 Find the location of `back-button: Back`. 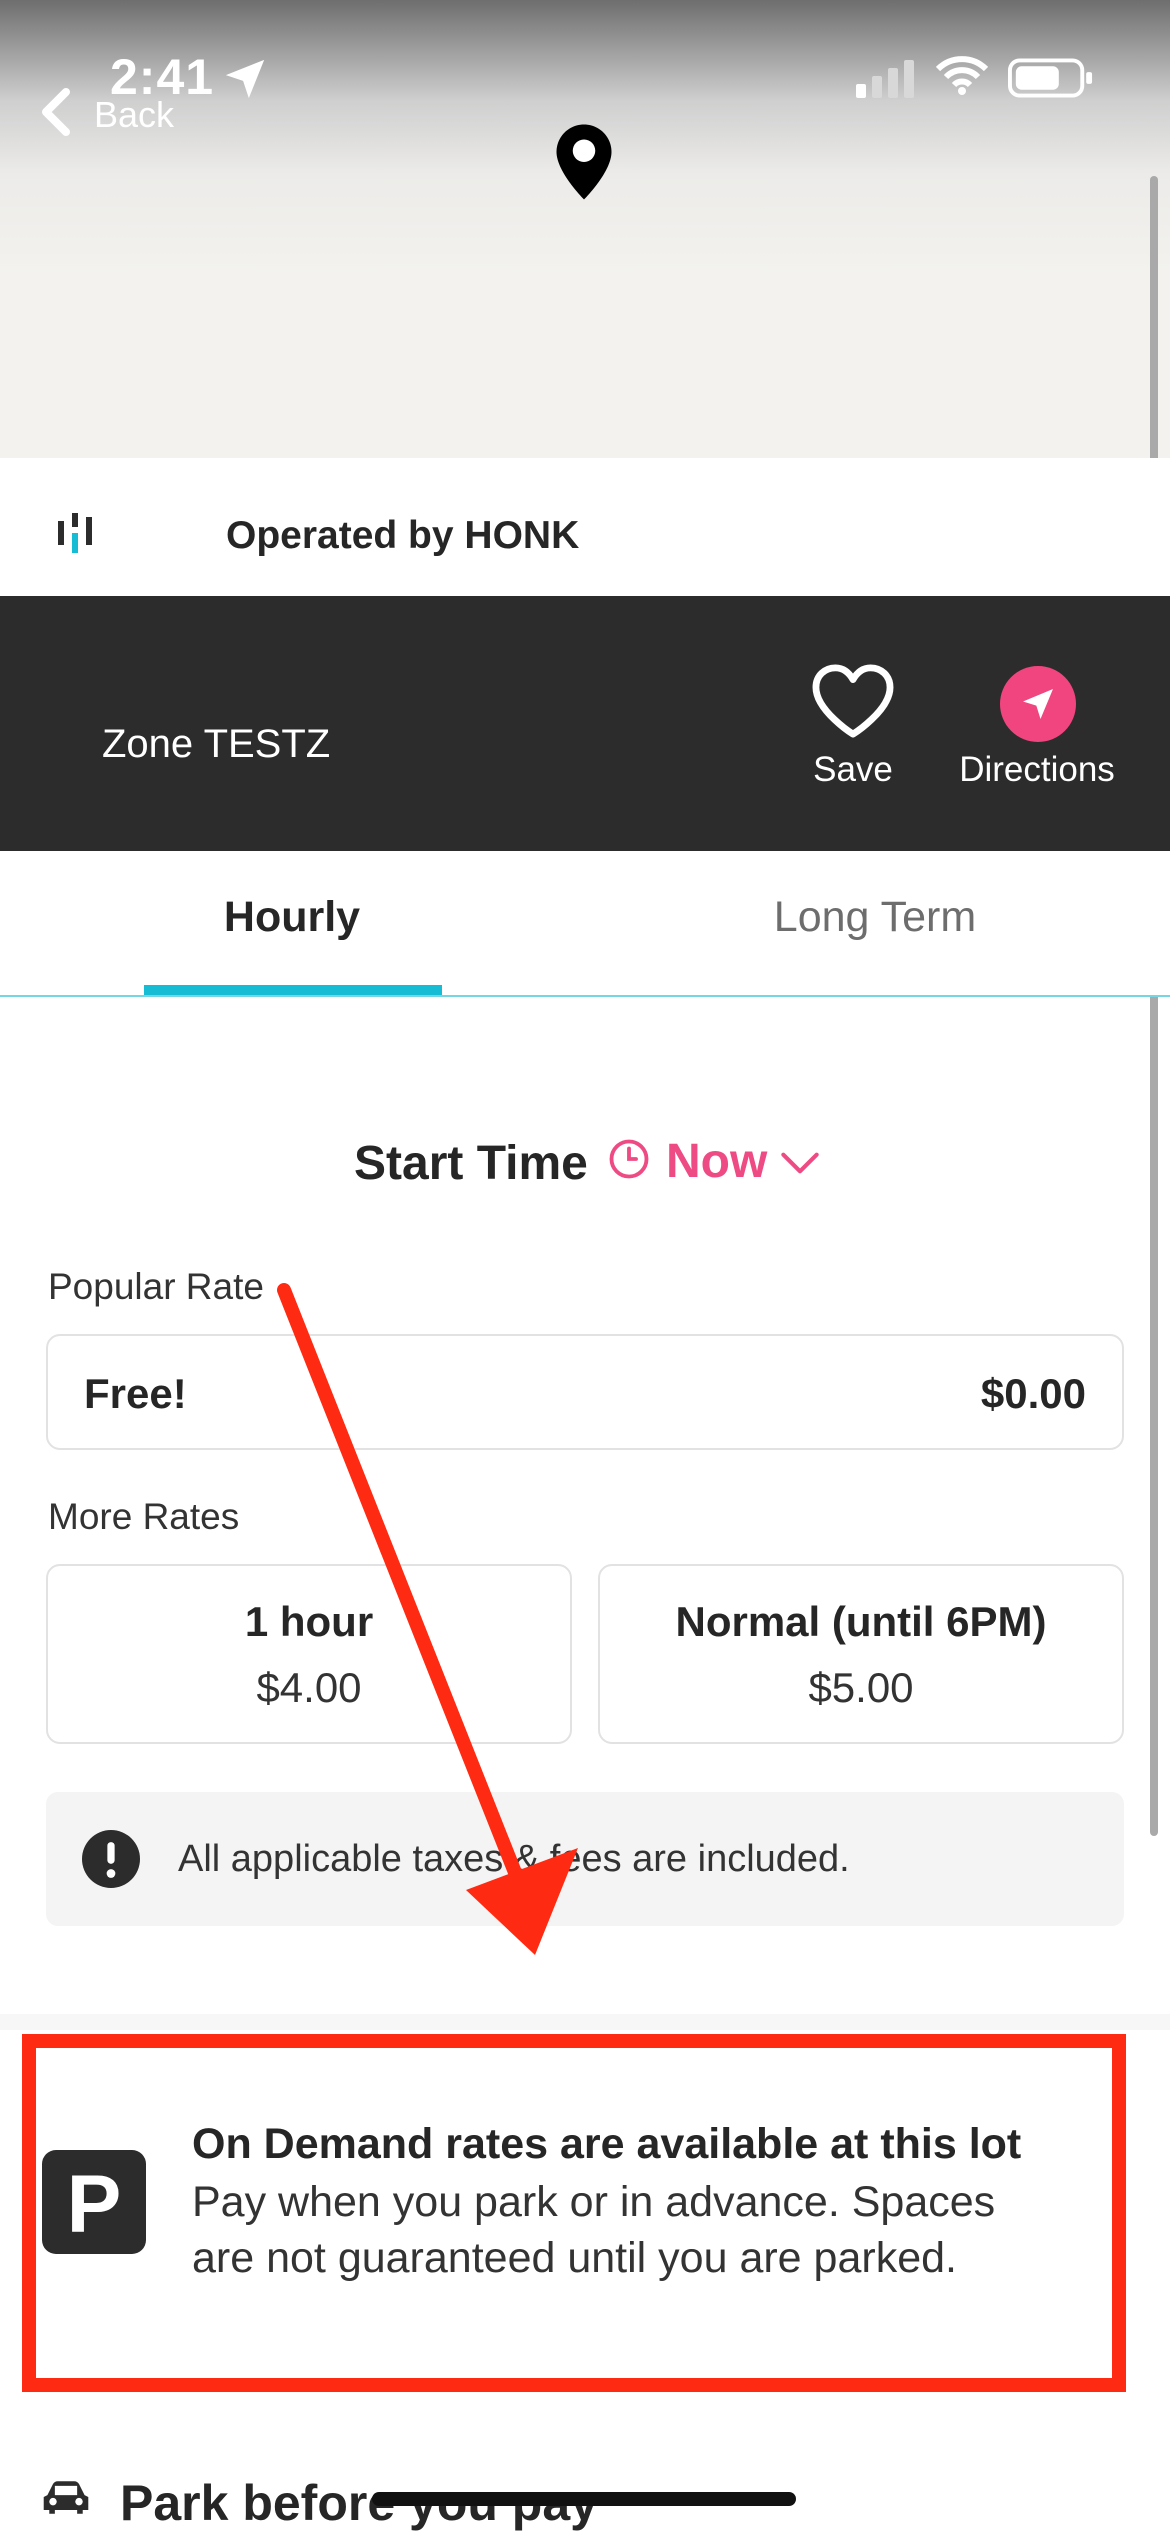

back-button: Back is located at coordinates (134, 115).